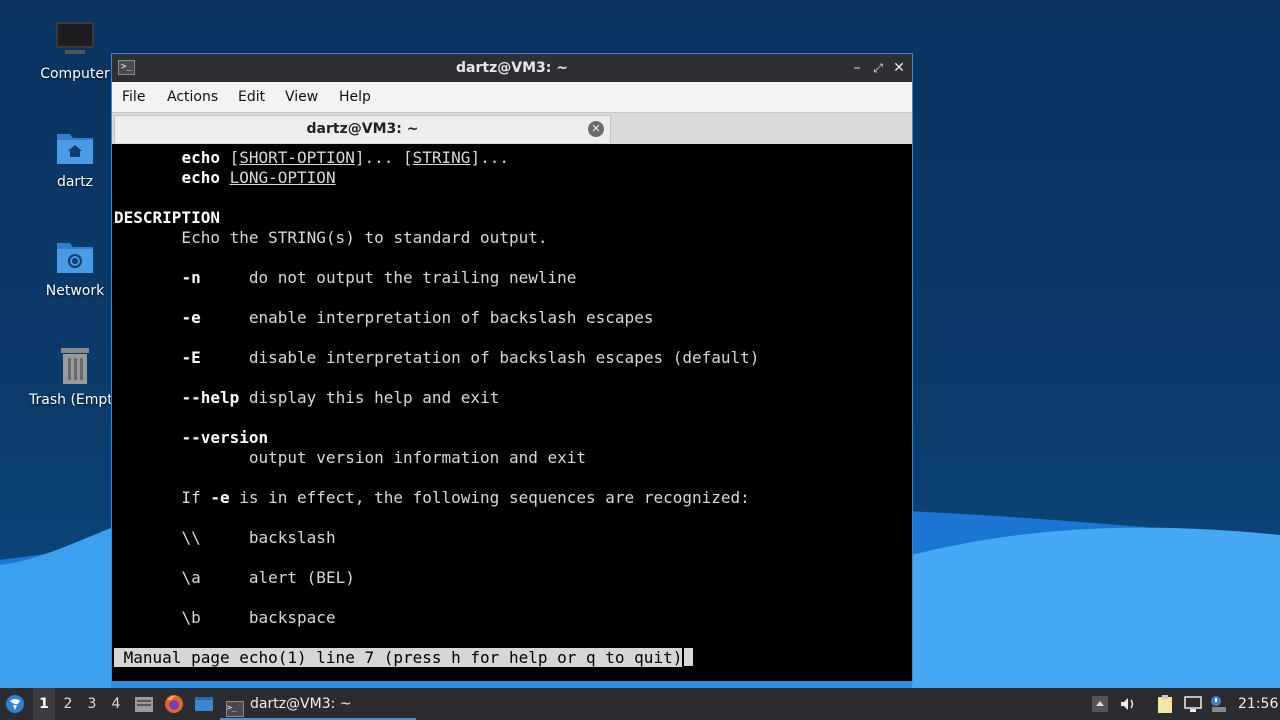 This screenshot has width=1280, height=720. I want to click on option-line: --help display this help and exit, so click(340, 397).